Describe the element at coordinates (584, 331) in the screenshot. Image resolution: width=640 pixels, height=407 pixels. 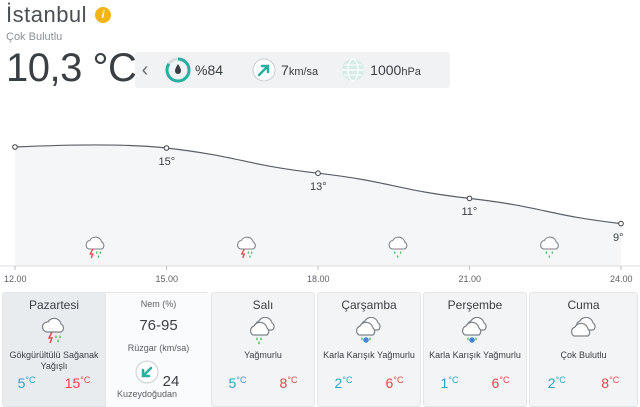
I see `cloudy-icon` at that location.